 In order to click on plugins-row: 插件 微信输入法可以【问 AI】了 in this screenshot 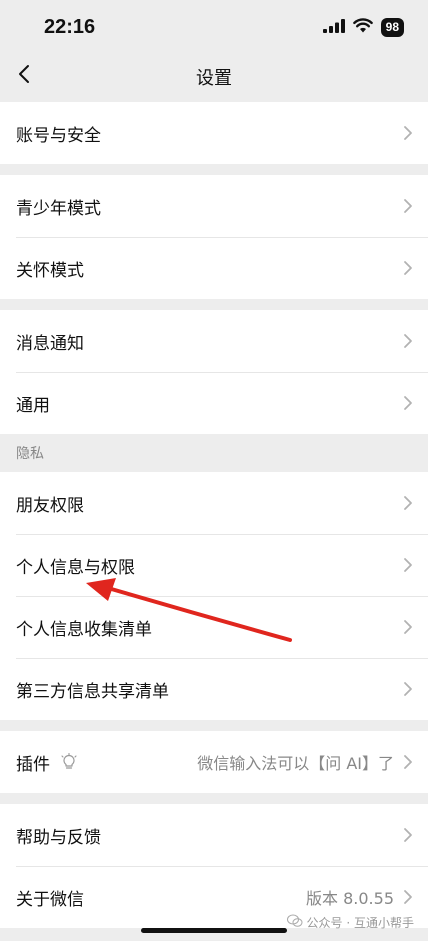, I will do `click(214, 762)`.